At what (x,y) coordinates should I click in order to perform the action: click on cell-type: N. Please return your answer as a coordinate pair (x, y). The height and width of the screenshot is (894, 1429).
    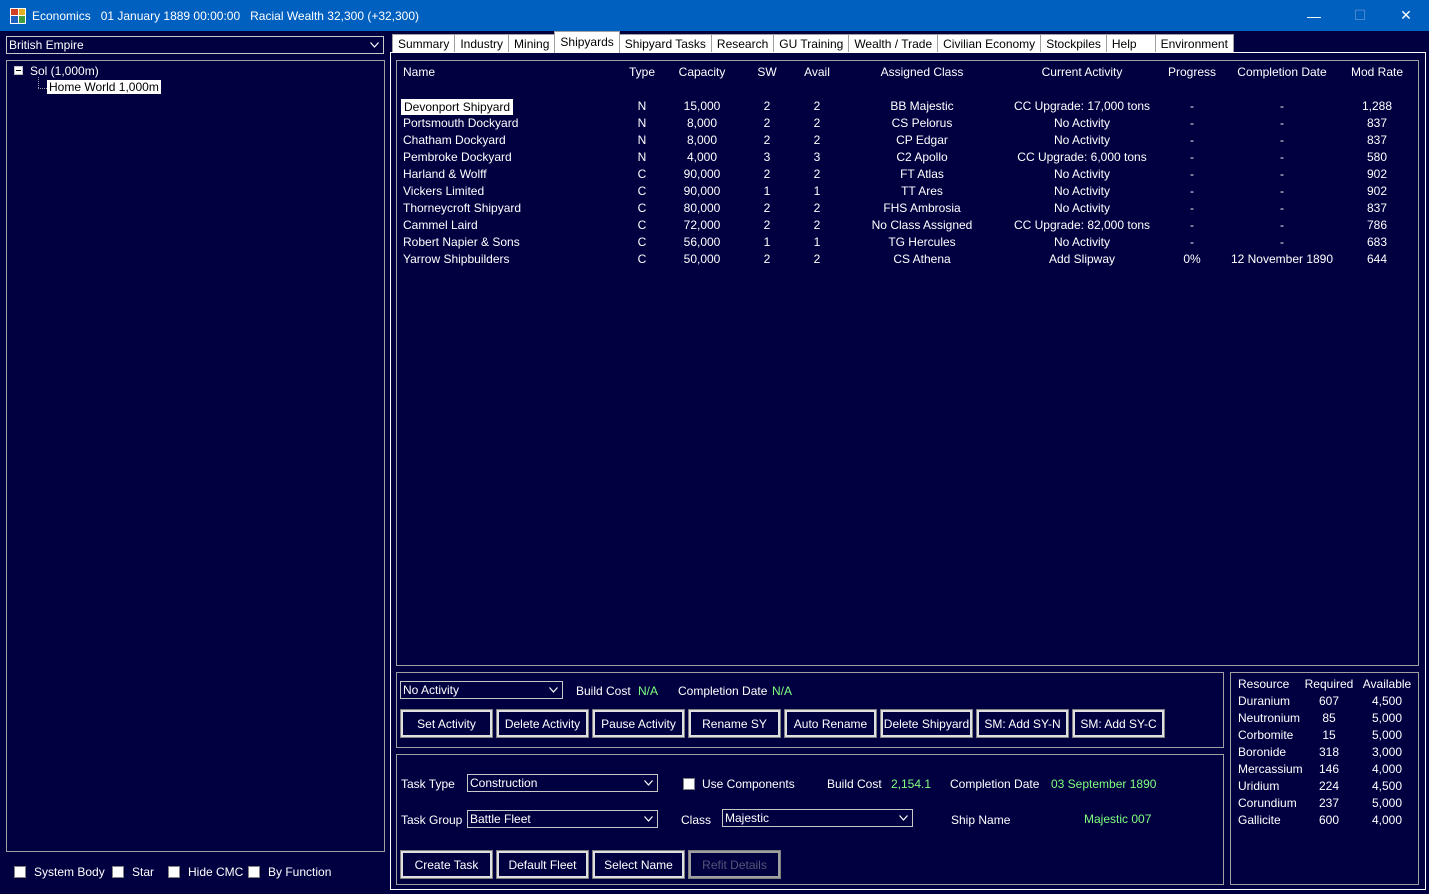
    Looking at the image, I should click on (642, 140).